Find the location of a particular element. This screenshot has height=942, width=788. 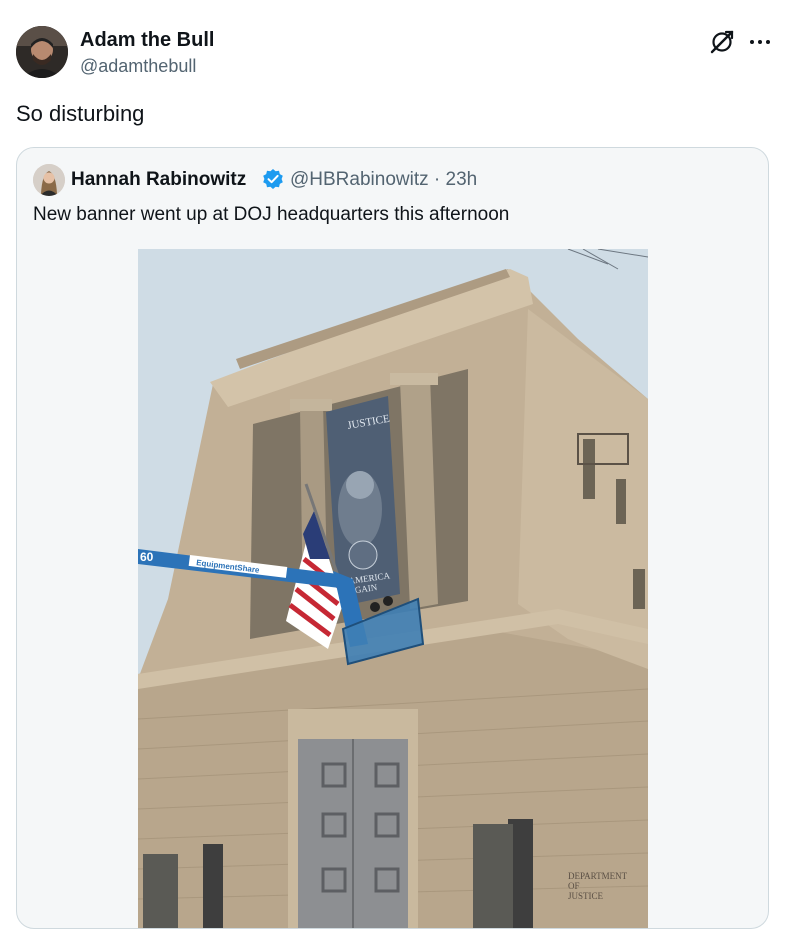

more-dots-icon is located at coordinates (760, 42).